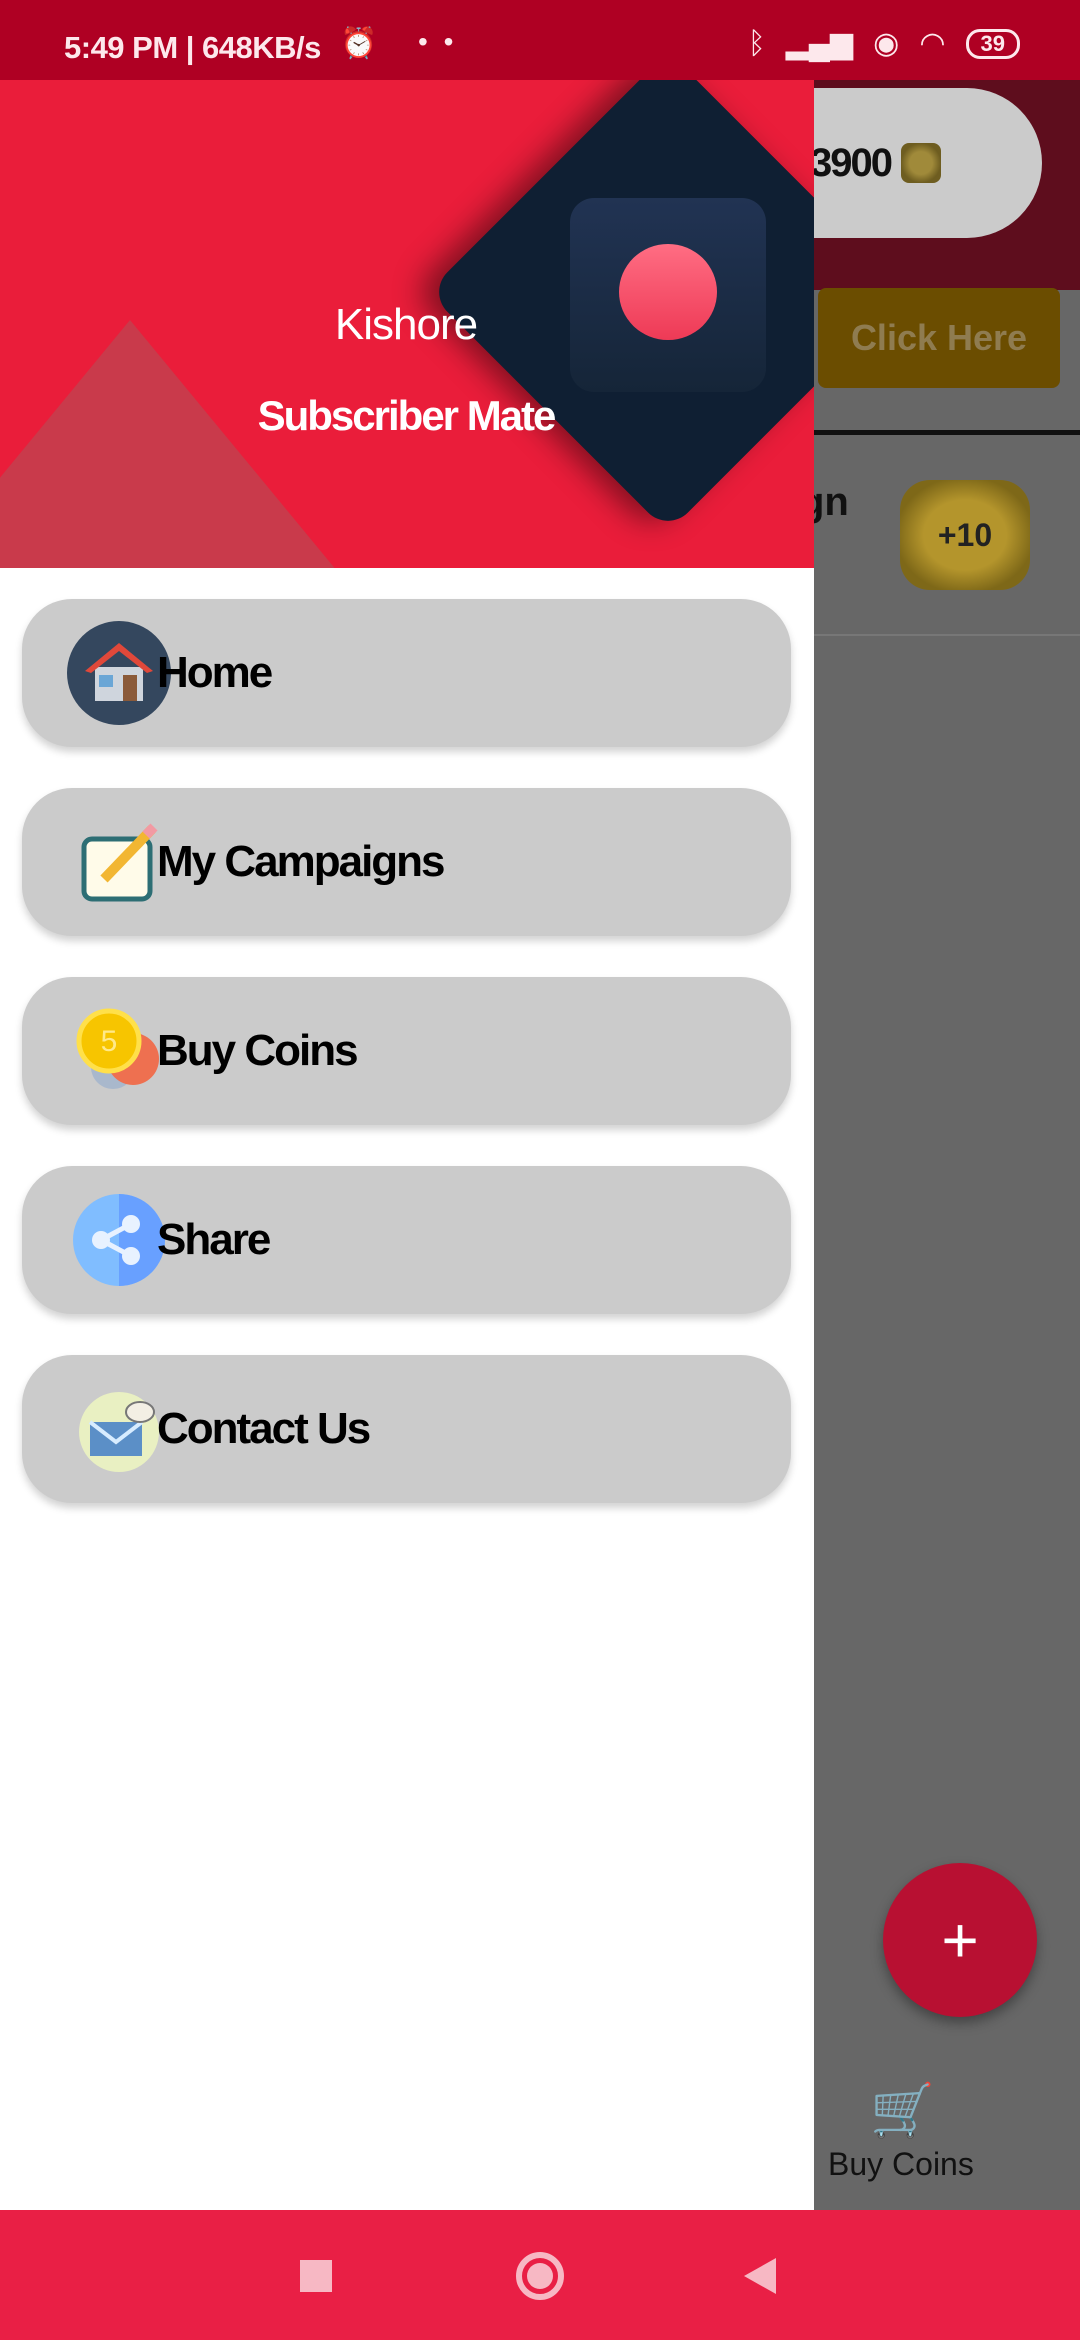 This screenshot has width=1080, height=2340. Describe the element at coordinates (406, 1240) in the screenshot. I see `drawer-item-share: Share` at that location.